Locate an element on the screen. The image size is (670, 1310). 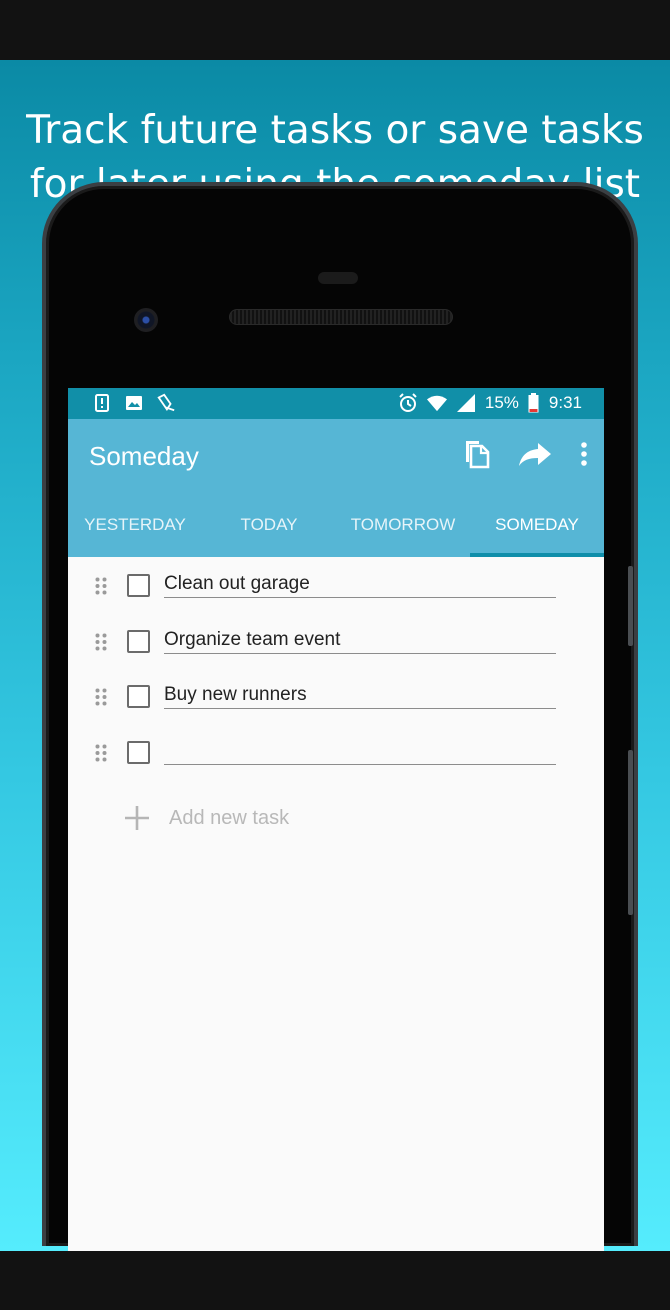
share-icon is located at coordinates (535, 456).